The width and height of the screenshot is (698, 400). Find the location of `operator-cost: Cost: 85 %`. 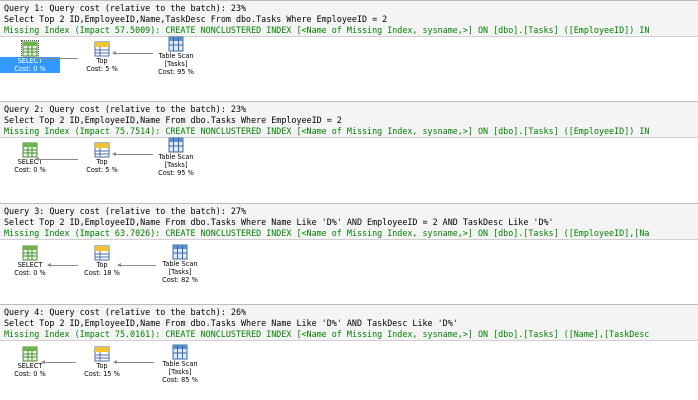

operator-cost: Cost: 85 % is located at coordinates (180, 380).